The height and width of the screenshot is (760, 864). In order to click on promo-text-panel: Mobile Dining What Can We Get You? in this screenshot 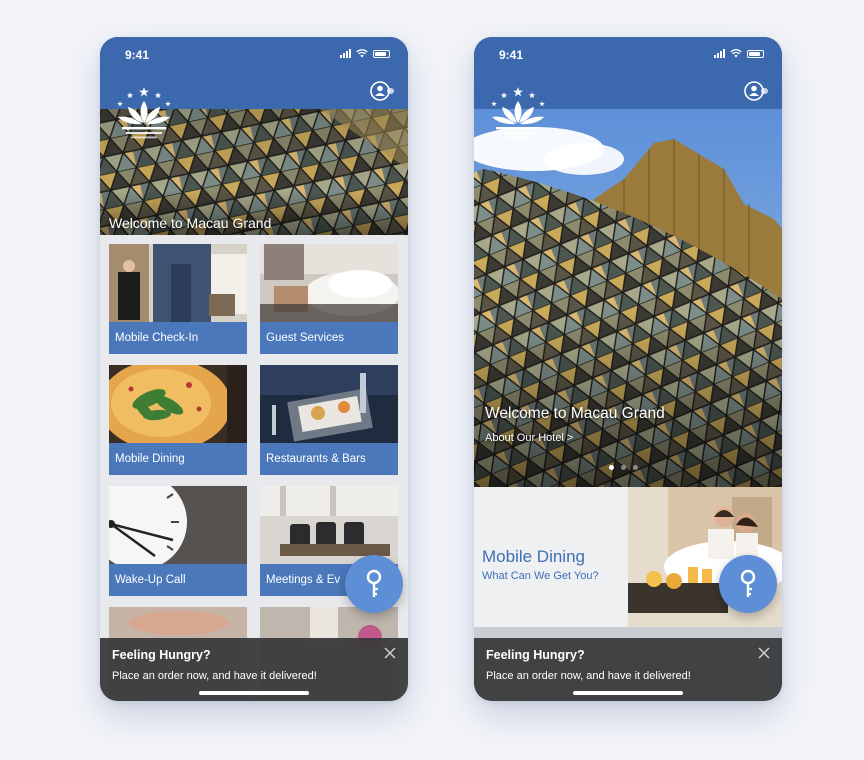, I will do `click(551, 557)`.